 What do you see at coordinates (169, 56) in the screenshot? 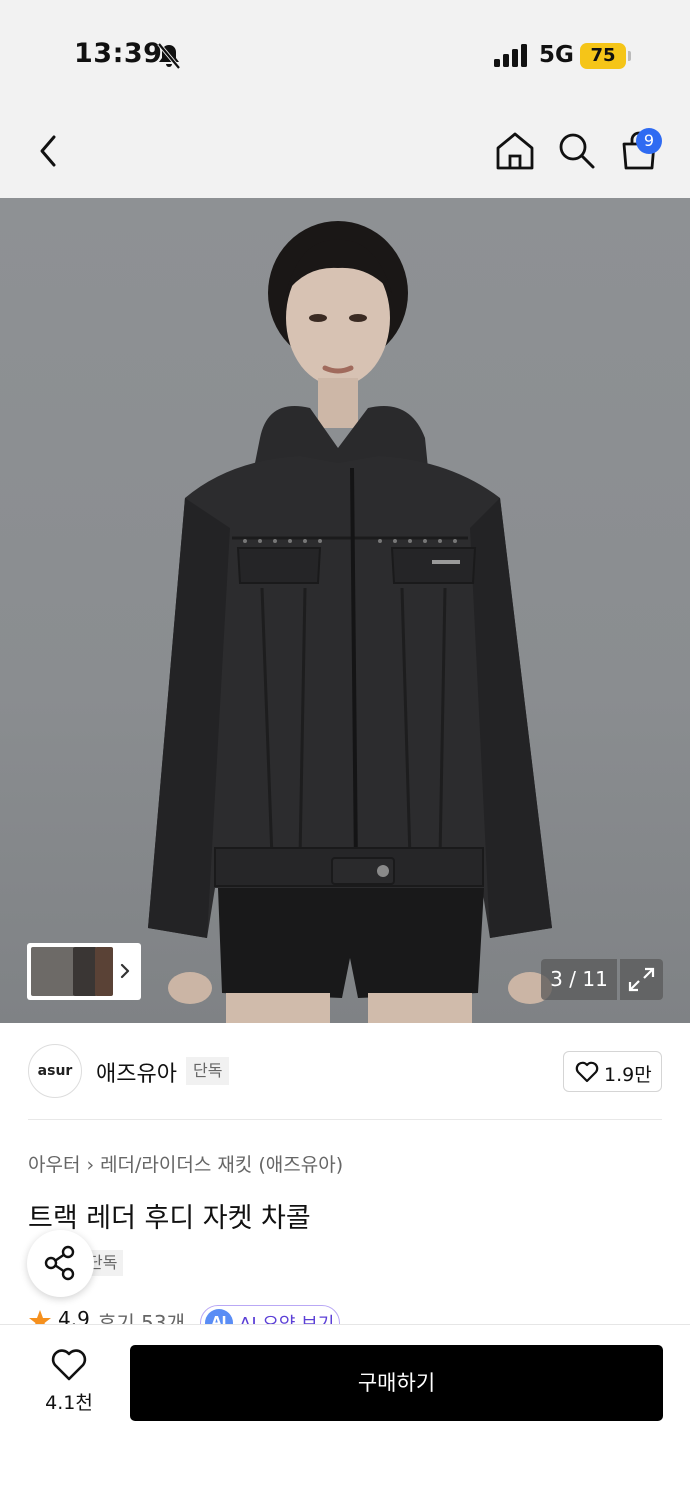
I see `bell-off-icon` at bounding box center [169, 56].